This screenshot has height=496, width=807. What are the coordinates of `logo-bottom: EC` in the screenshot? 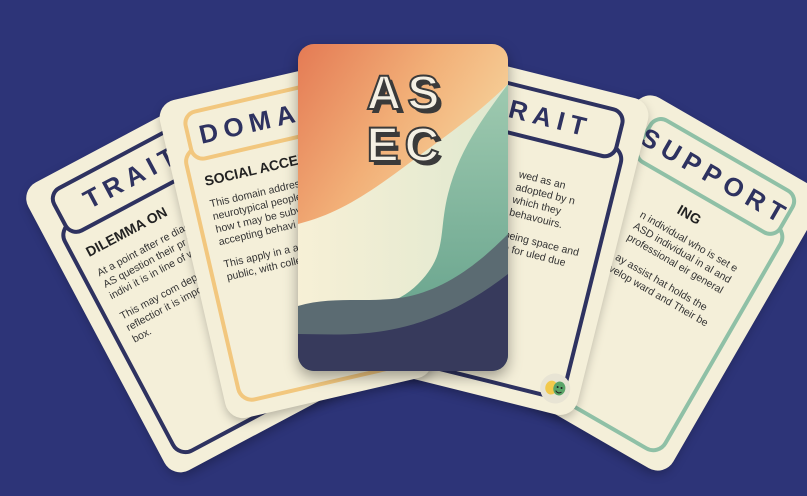 It's located at (406, 146).